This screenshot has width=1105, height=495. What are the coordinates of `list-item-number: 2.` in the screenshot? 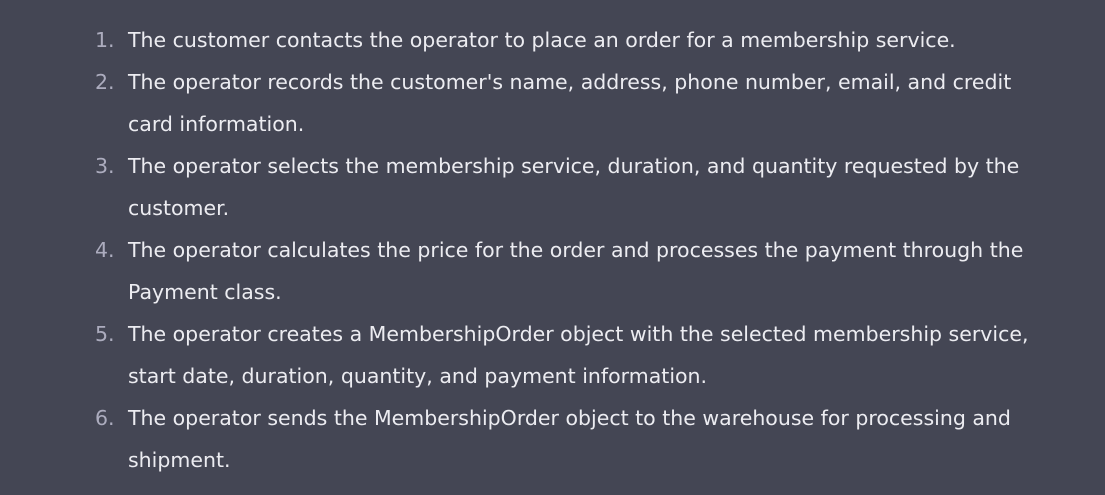 It's located at (105, 82).